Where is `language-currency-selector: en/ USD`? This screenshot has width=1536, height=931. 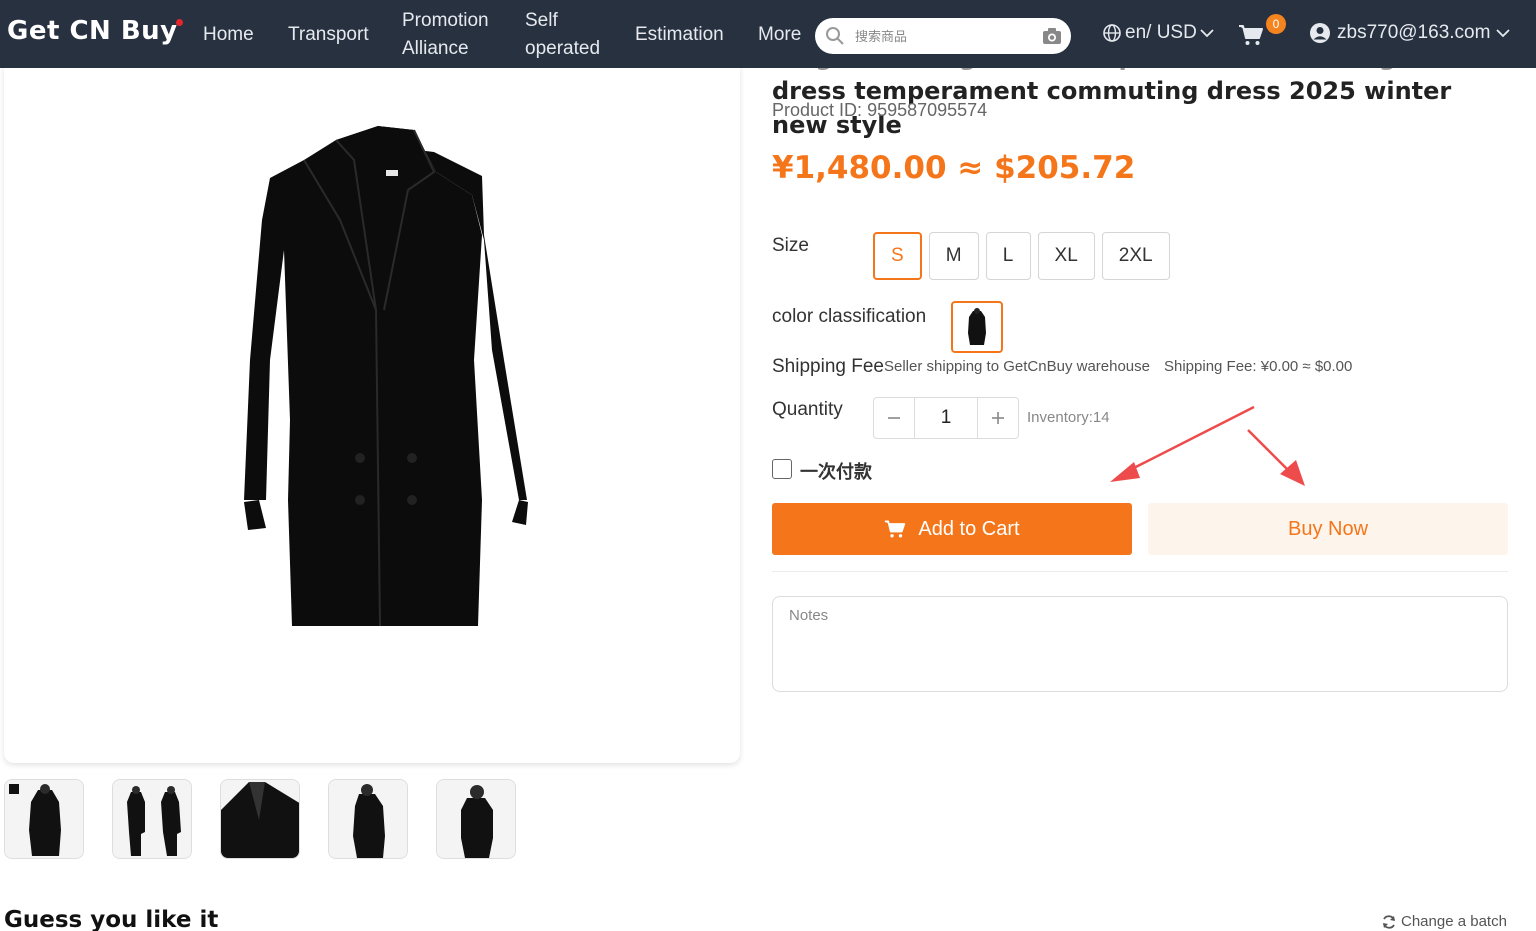
language-currency-selector: en/ USD is located at coordinates (1158, 33).